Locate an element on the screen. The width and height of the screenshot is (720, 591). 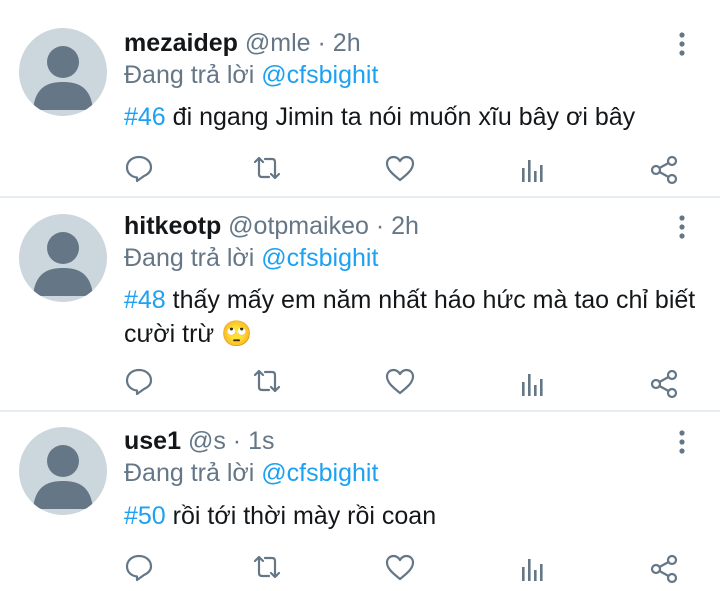
hashtag-link: #48 is located at coordinates (145, 300).